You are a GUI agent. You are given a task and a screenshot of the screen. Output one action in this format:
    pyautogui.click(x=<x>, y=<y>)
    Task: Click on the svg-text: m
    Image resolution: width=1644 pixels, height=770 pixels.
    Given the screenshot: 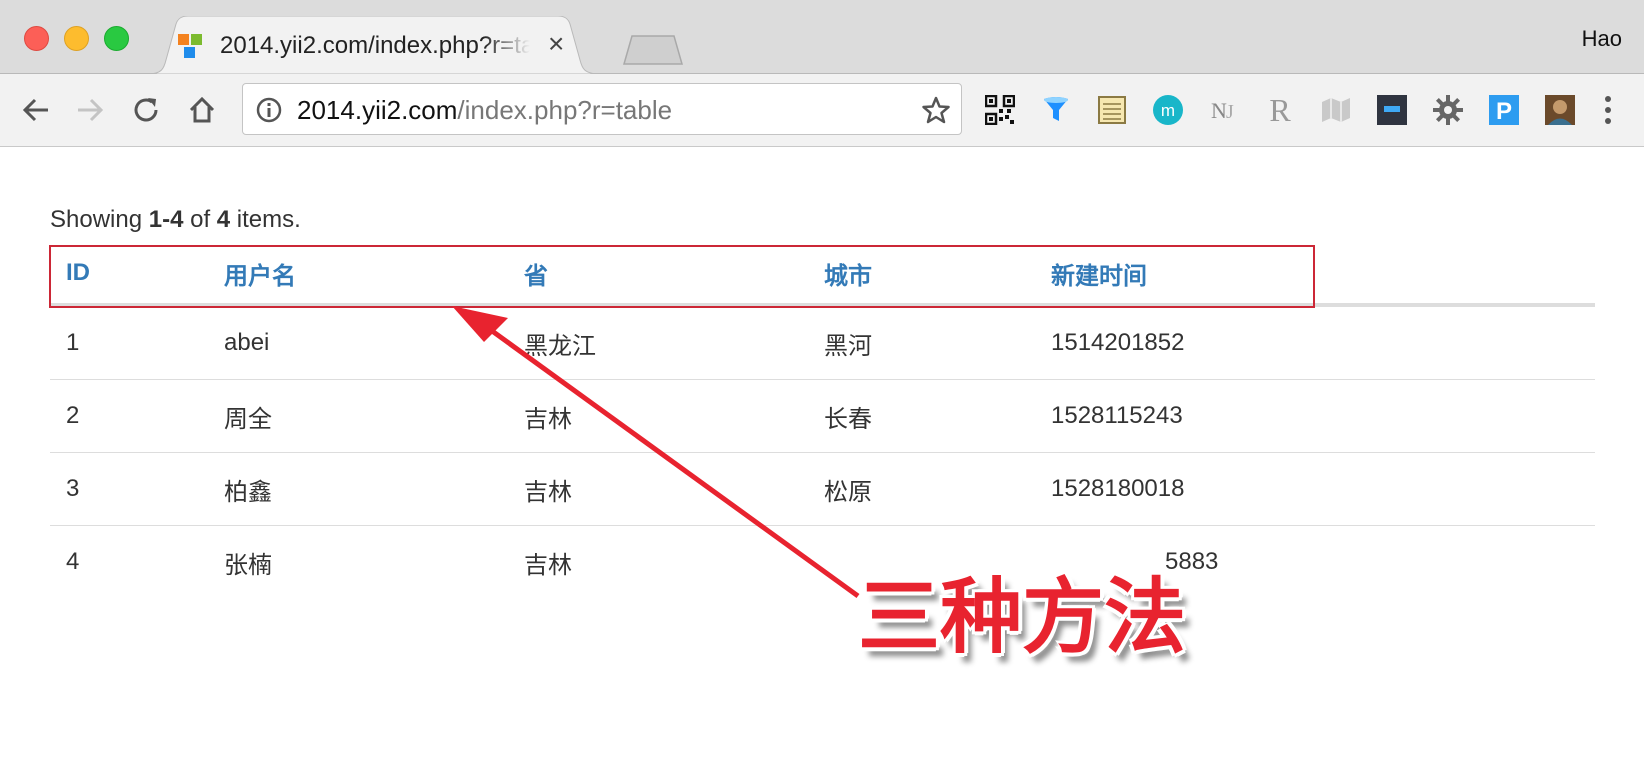 What is the action you would take?
    pyautogui.click(x=1168, y=110)
    